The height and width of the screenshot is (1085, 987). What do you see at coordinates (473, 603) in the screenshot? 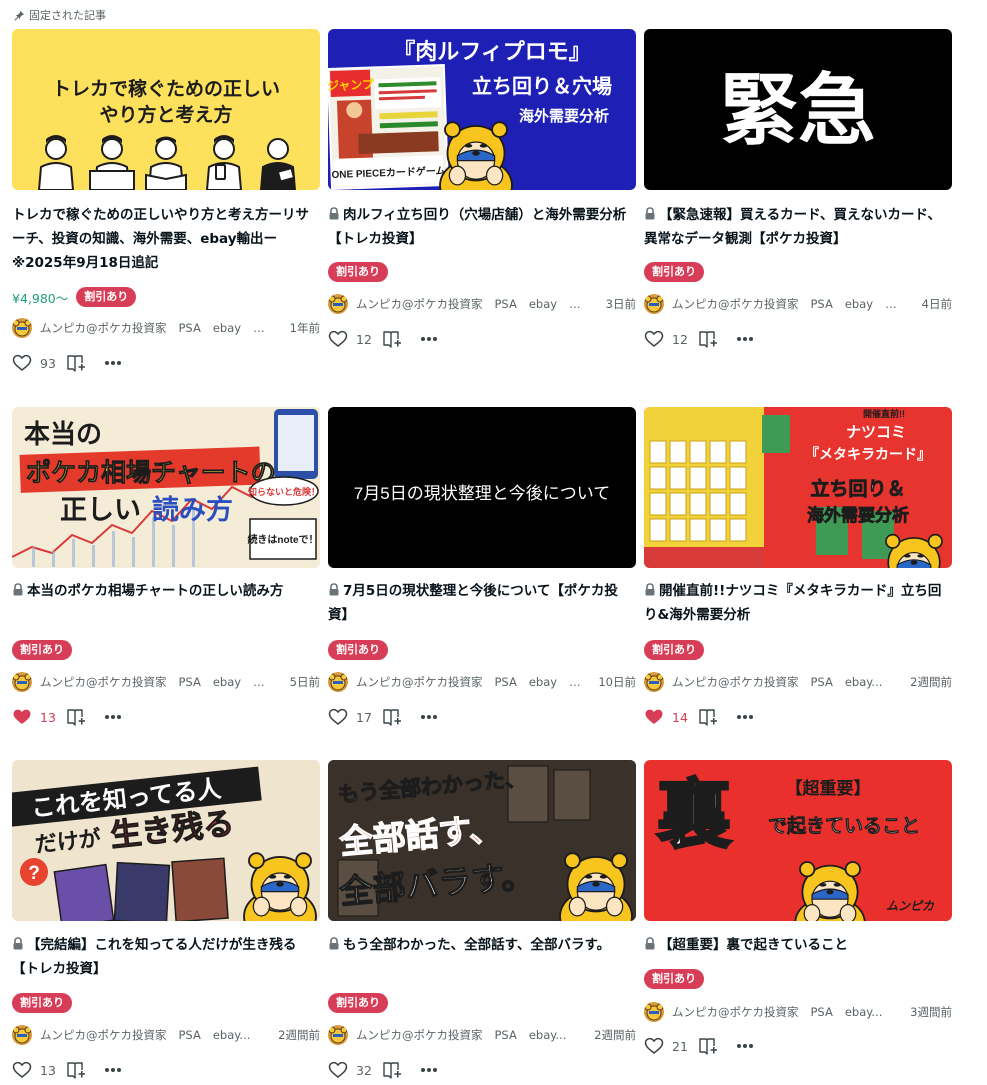
I see `article-title-text: 7月5日の現状整理と今後について【ポケカ投資】` at bounding box center [473, 603].